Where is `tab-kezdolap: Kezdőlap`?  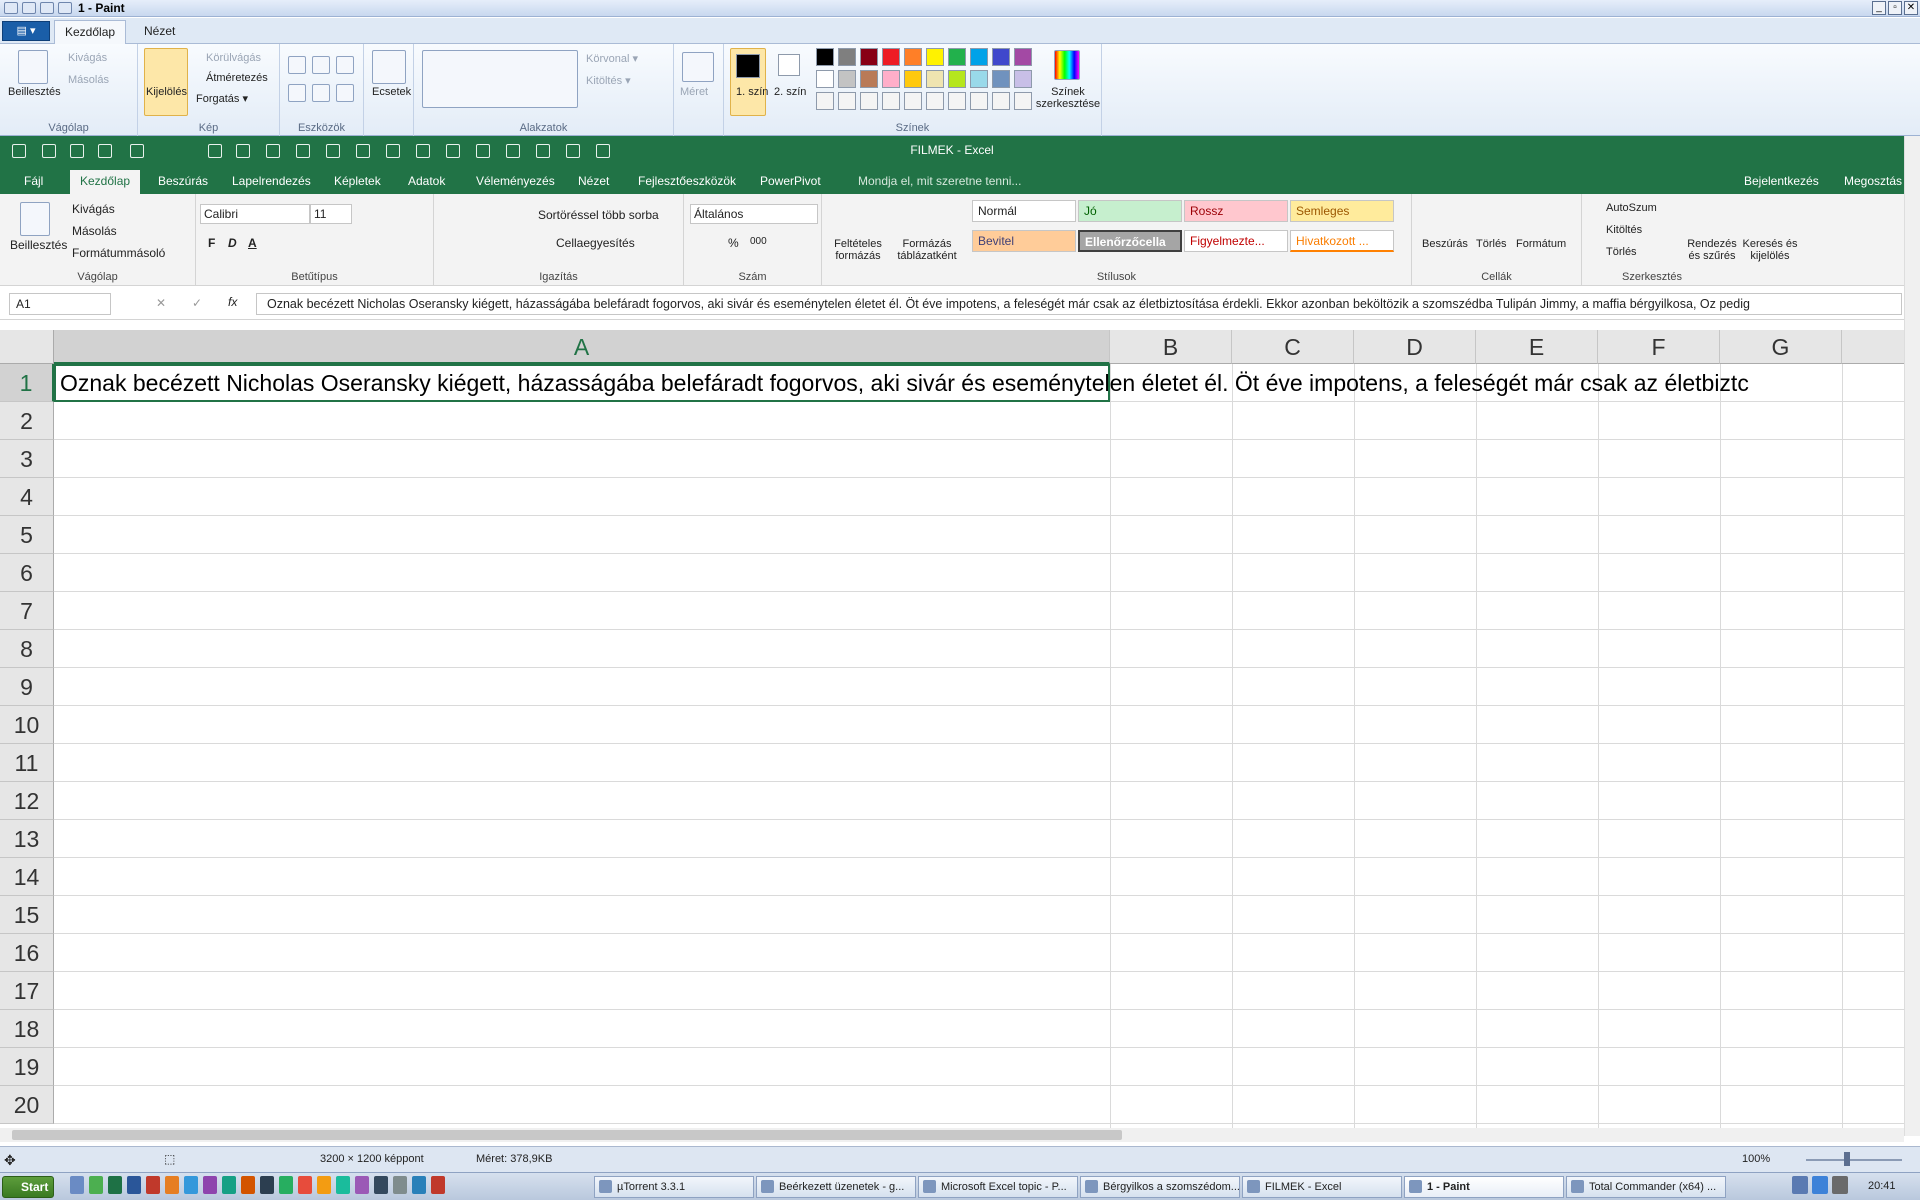 tab-kezdolap: Kezdőlap is located at coordinates (90, 32).